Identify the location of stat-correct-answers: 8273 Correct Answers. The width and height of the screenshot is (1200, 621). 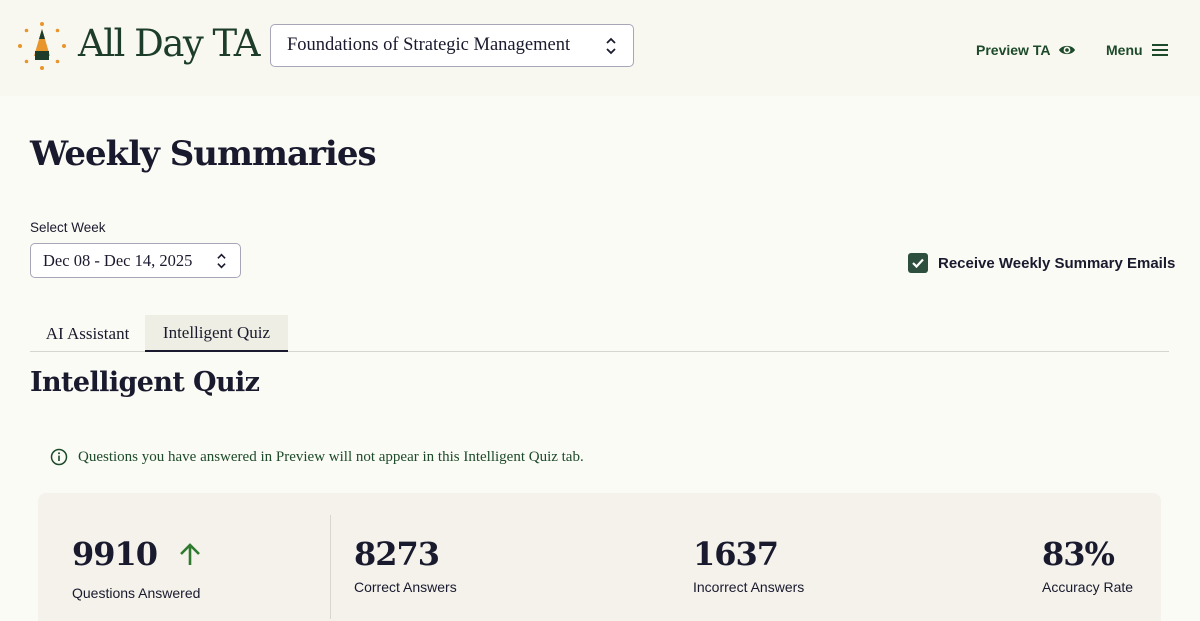
(405, 565).